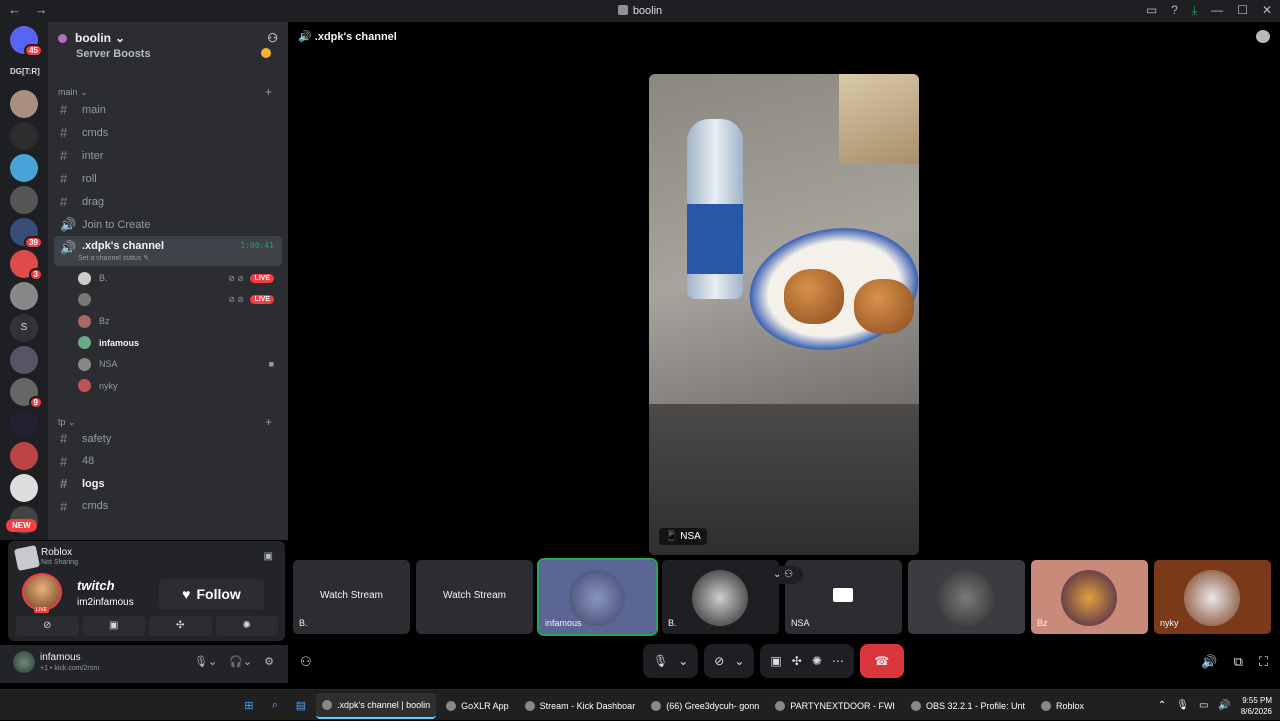 This screenshot has width=1280, height=721. I want to click on twitch-logo: twitch, so click(96, 585).